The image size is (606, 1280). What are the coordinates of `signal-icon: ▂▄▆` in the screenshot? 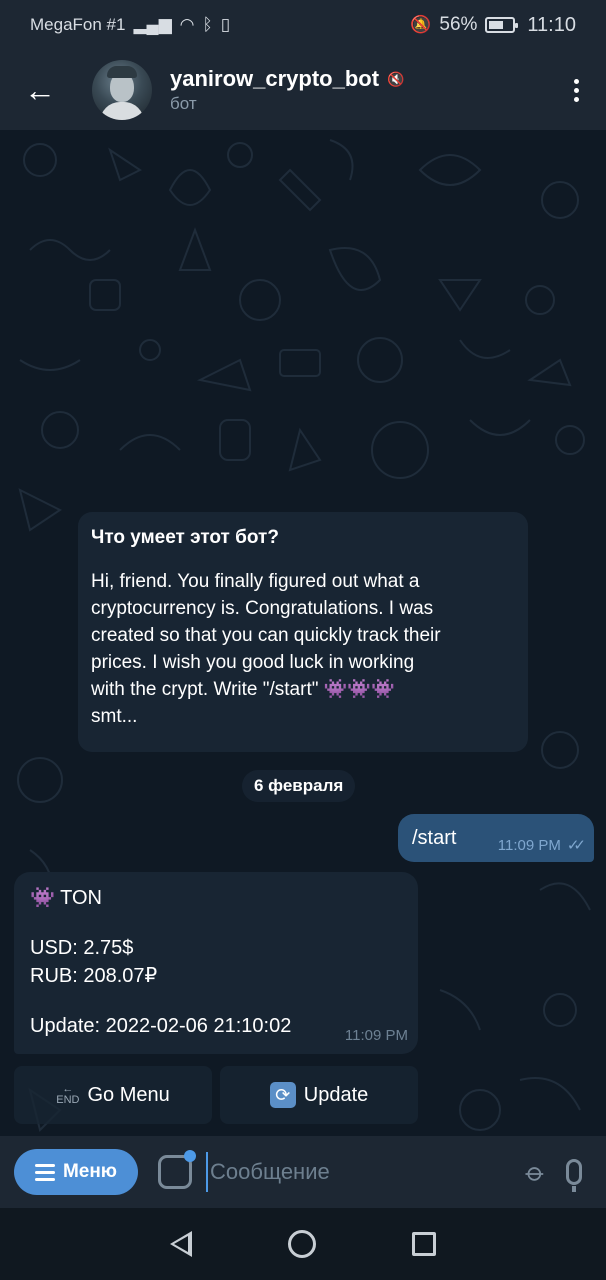 It's located at (152, 24).